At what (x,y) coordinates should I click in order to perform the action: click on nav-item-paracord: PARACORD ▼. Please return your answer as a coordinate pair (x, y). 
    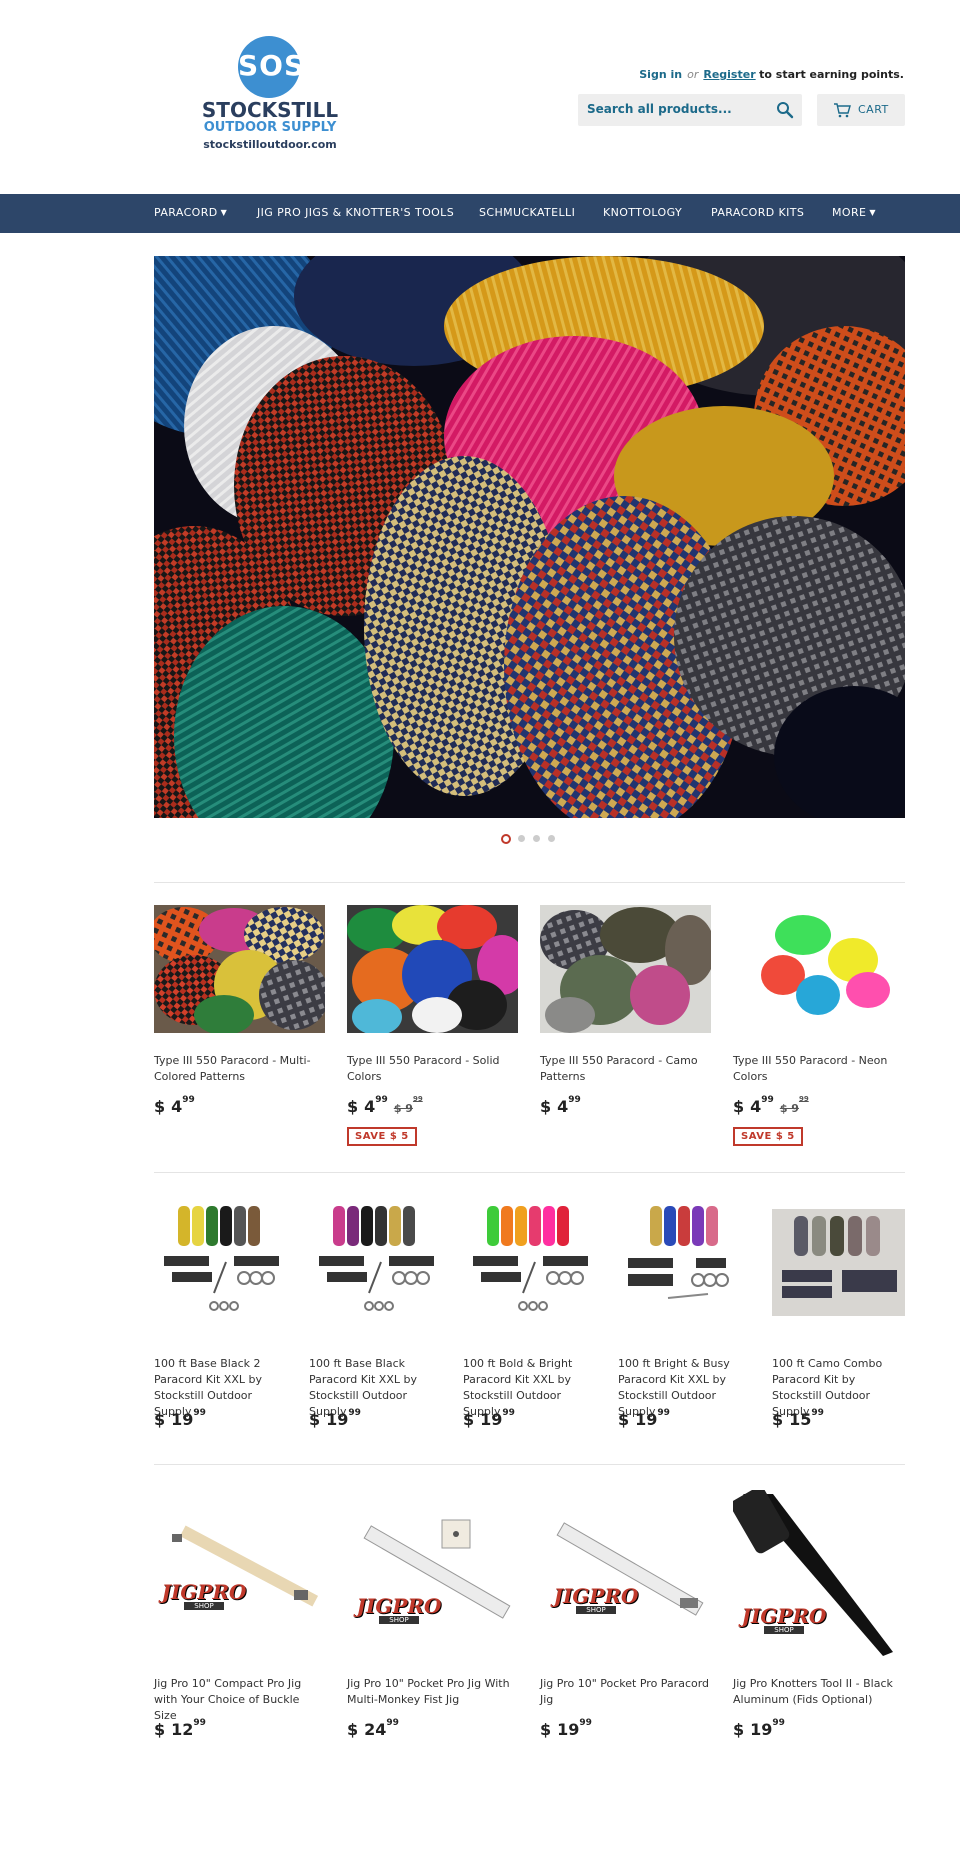
    Looking at the image, I should click on (190, 212).